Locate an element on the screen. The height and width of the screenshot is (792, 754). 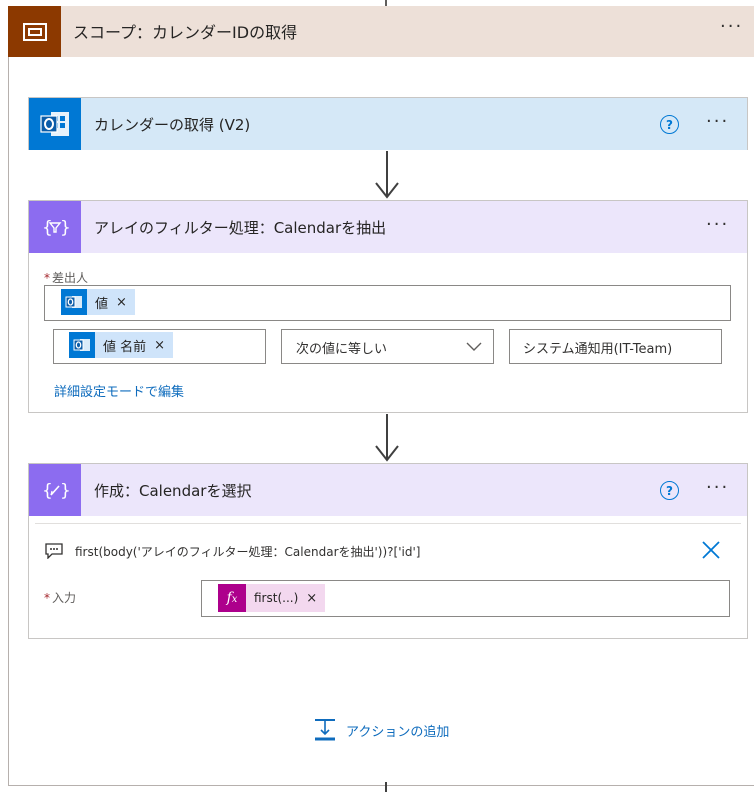
condition-left-token: 値 名前 × is located at coordinates (121, 345).